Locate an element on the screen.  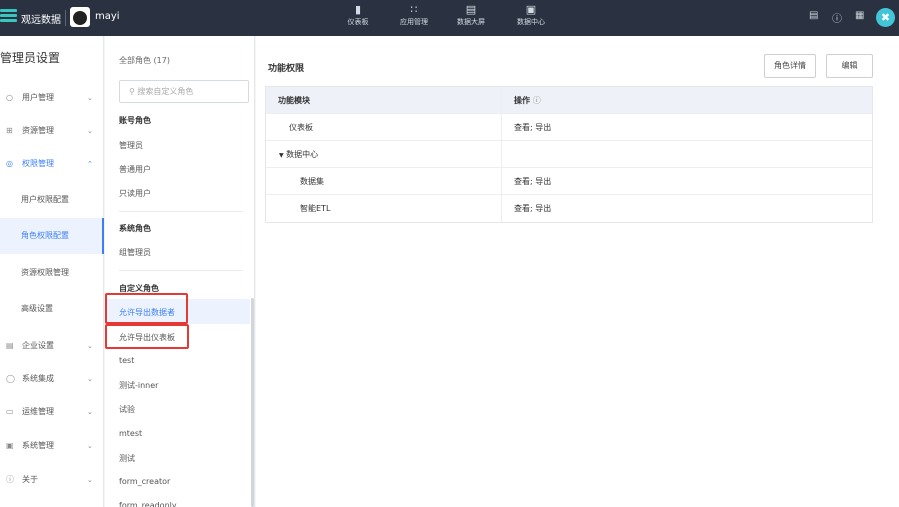
role-item: 试验 is located at coordinates (127, 409).